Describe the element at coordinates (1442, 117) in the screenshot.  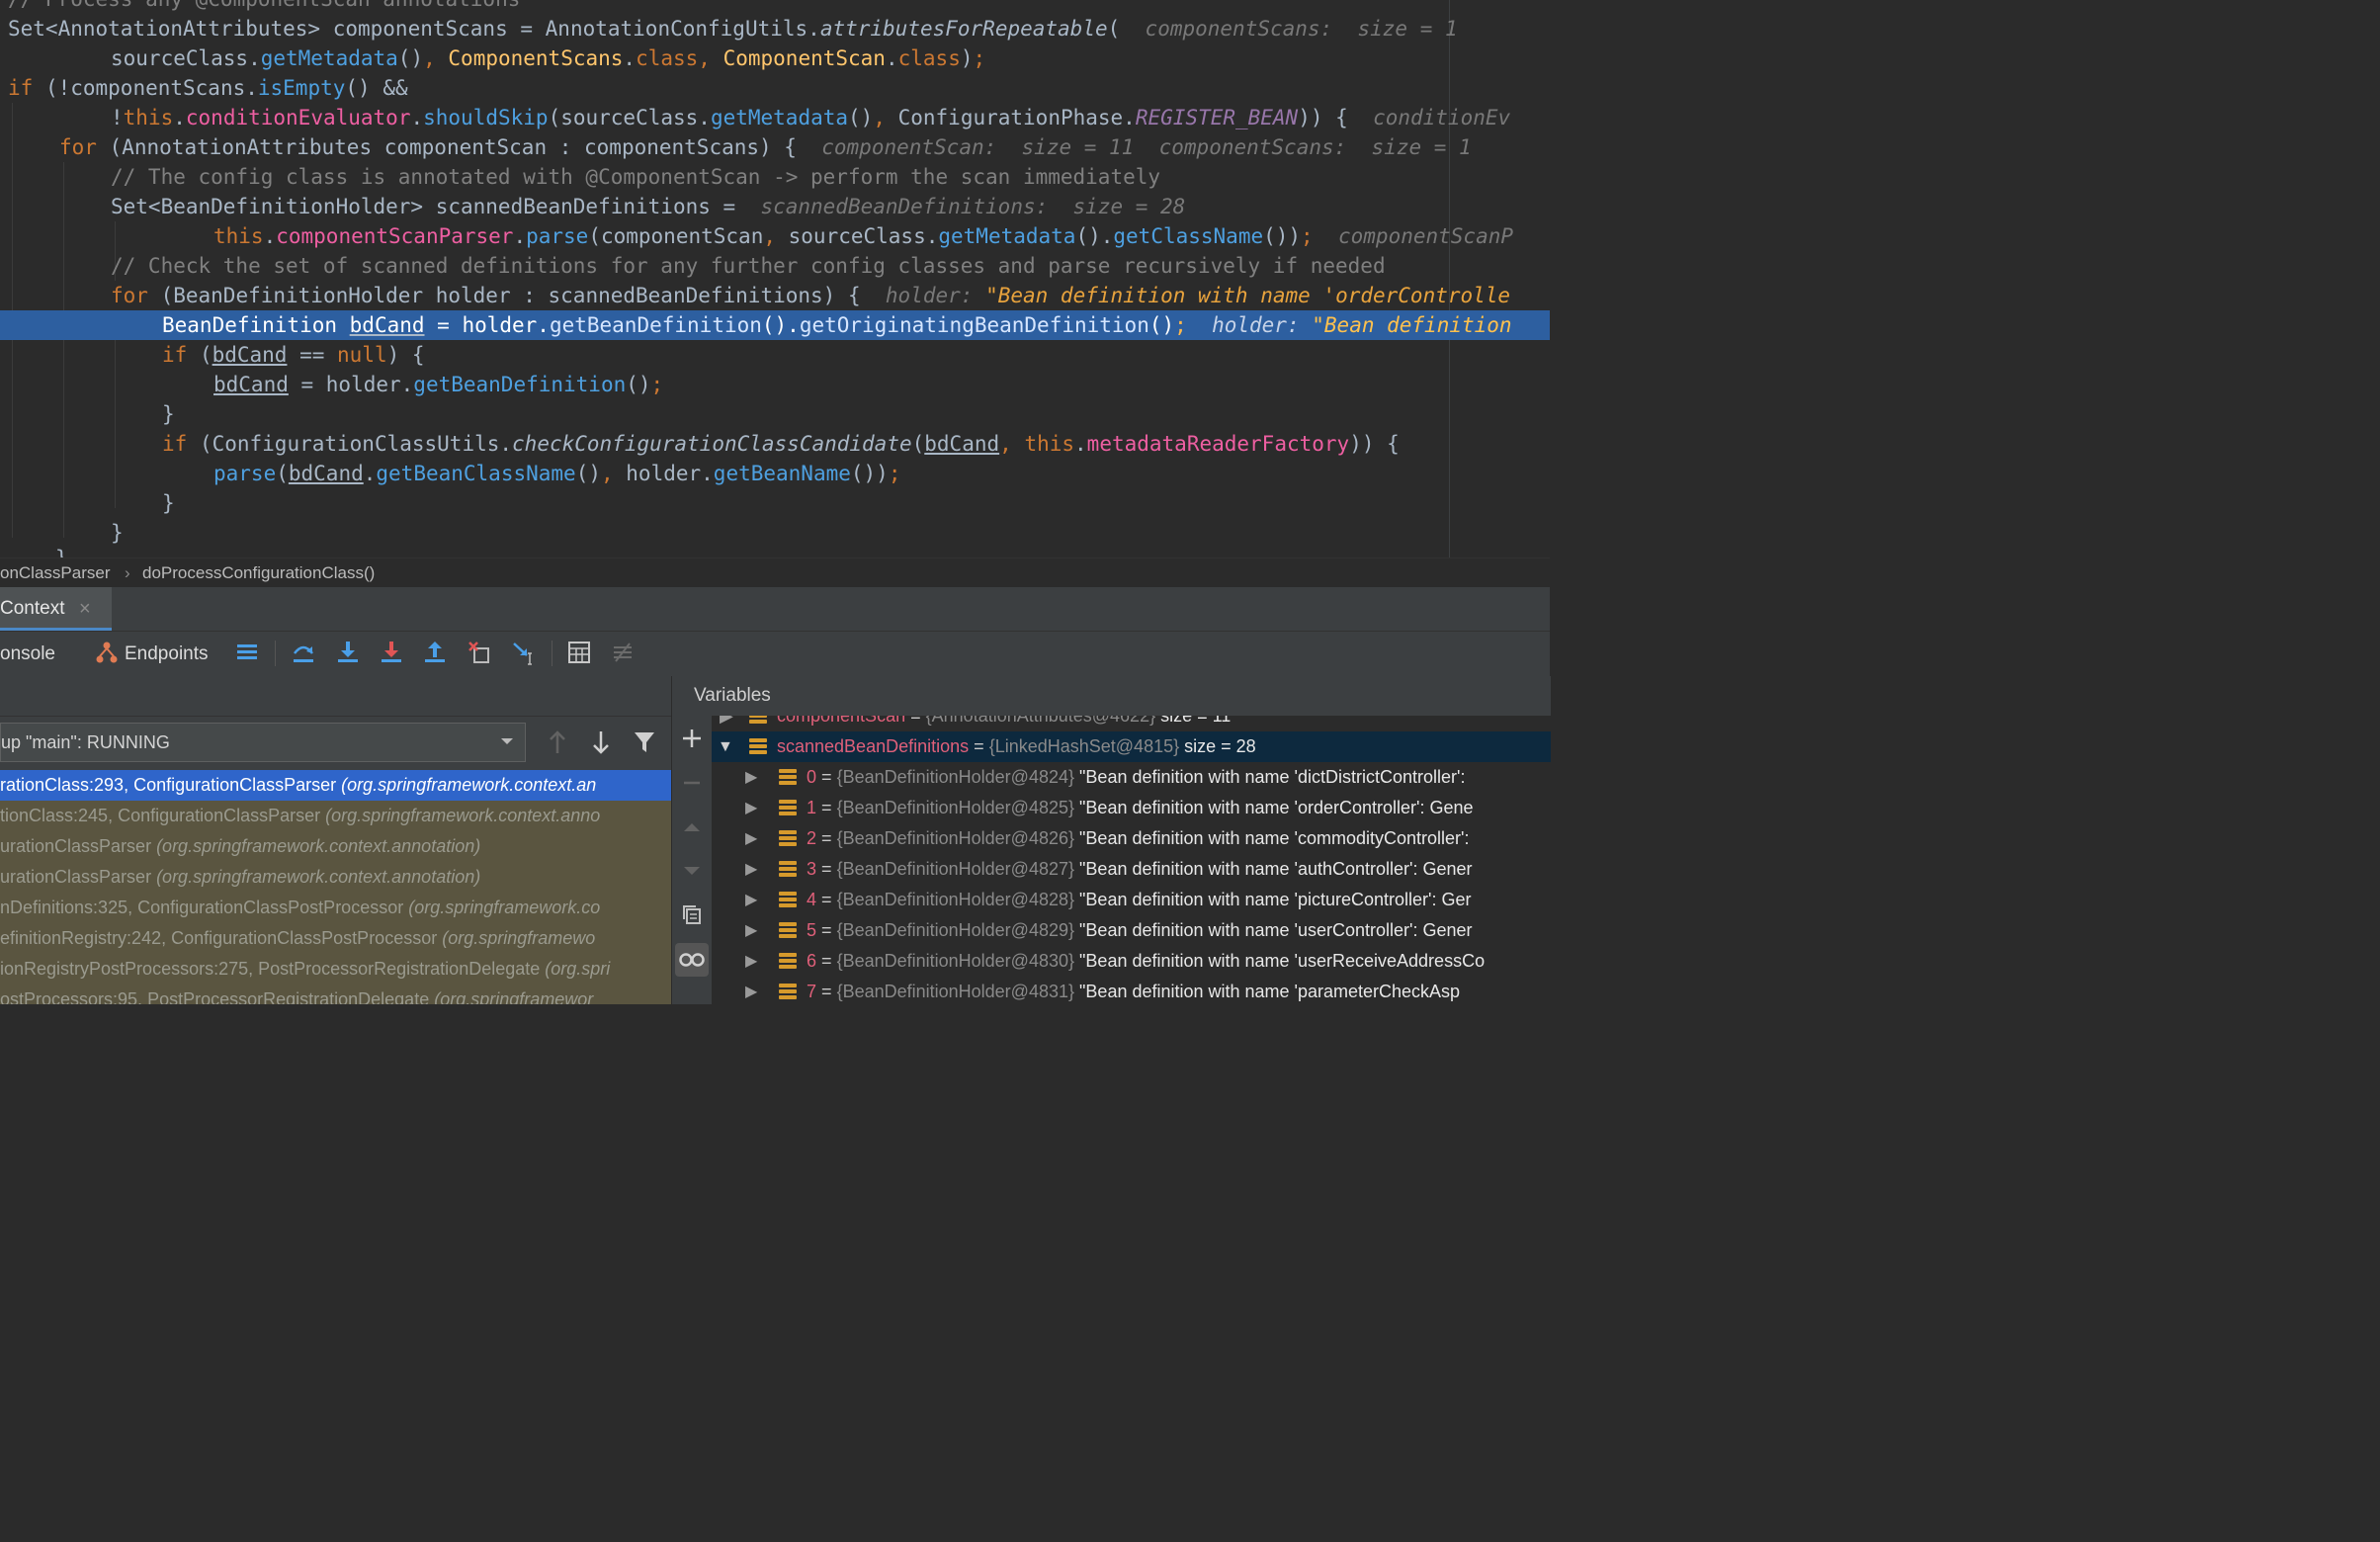
I see `inline-value-hint: conditionEv` at that location.